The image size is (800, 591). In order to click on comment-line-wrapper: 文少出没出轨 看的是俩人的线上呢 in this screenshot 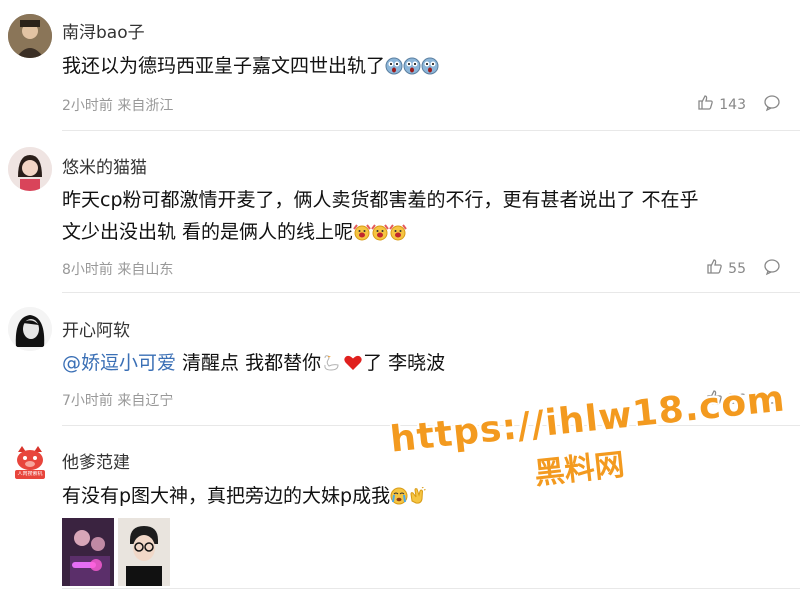, I will do `click(421, 233)`.